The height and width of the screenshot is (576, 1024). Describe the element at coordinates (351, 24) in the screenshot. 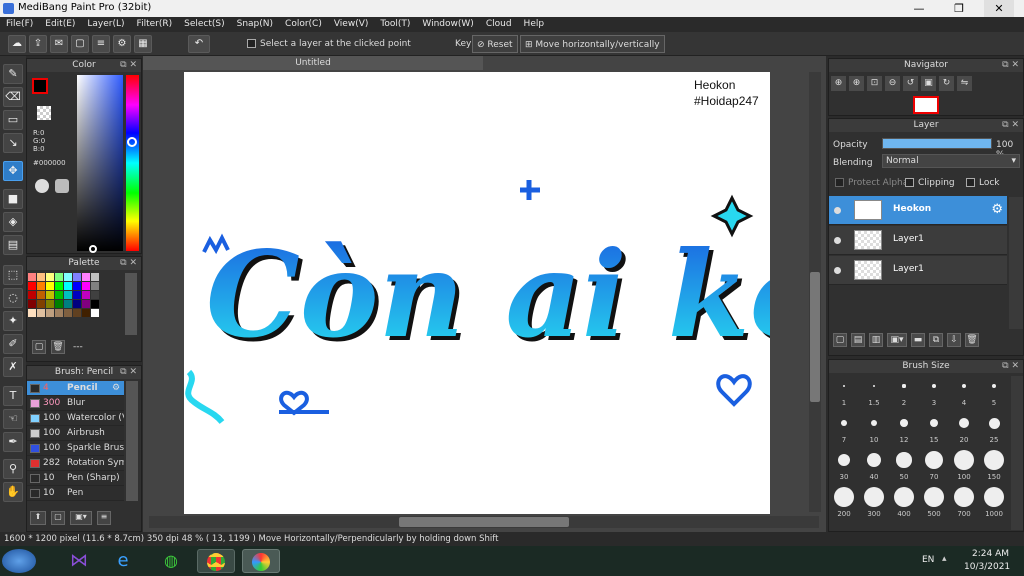

I see `menu-view: View(V)` at that location.